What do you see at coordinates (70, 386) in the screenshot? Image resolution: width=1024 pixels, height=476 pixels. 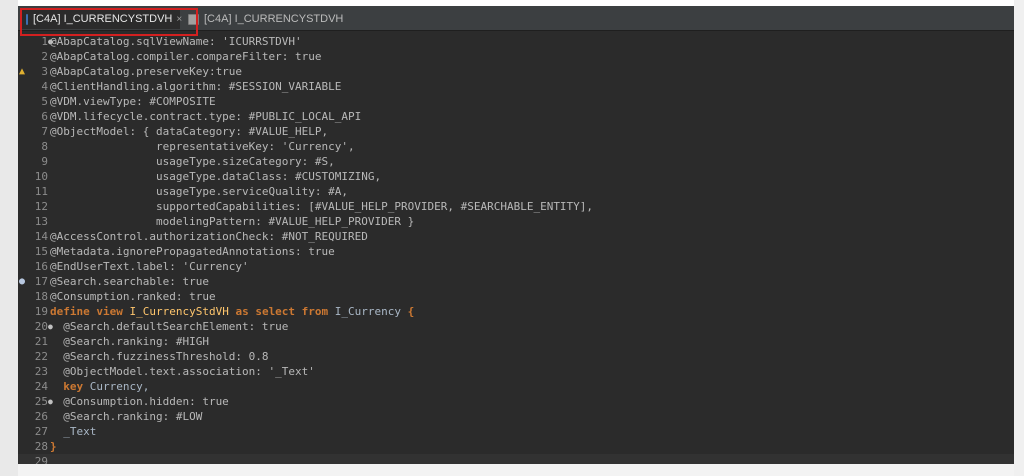 I see `code-token: key` at bounding box center [70, 386].